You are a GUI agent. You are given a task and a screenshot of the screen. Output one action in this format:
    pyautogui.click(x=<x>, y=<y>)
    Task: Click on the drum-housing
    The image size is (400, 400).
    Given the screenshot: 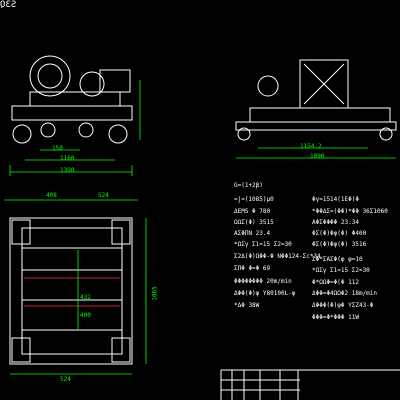 What is the action you would take?
    pyautogui.click(x=75, y=99)
    